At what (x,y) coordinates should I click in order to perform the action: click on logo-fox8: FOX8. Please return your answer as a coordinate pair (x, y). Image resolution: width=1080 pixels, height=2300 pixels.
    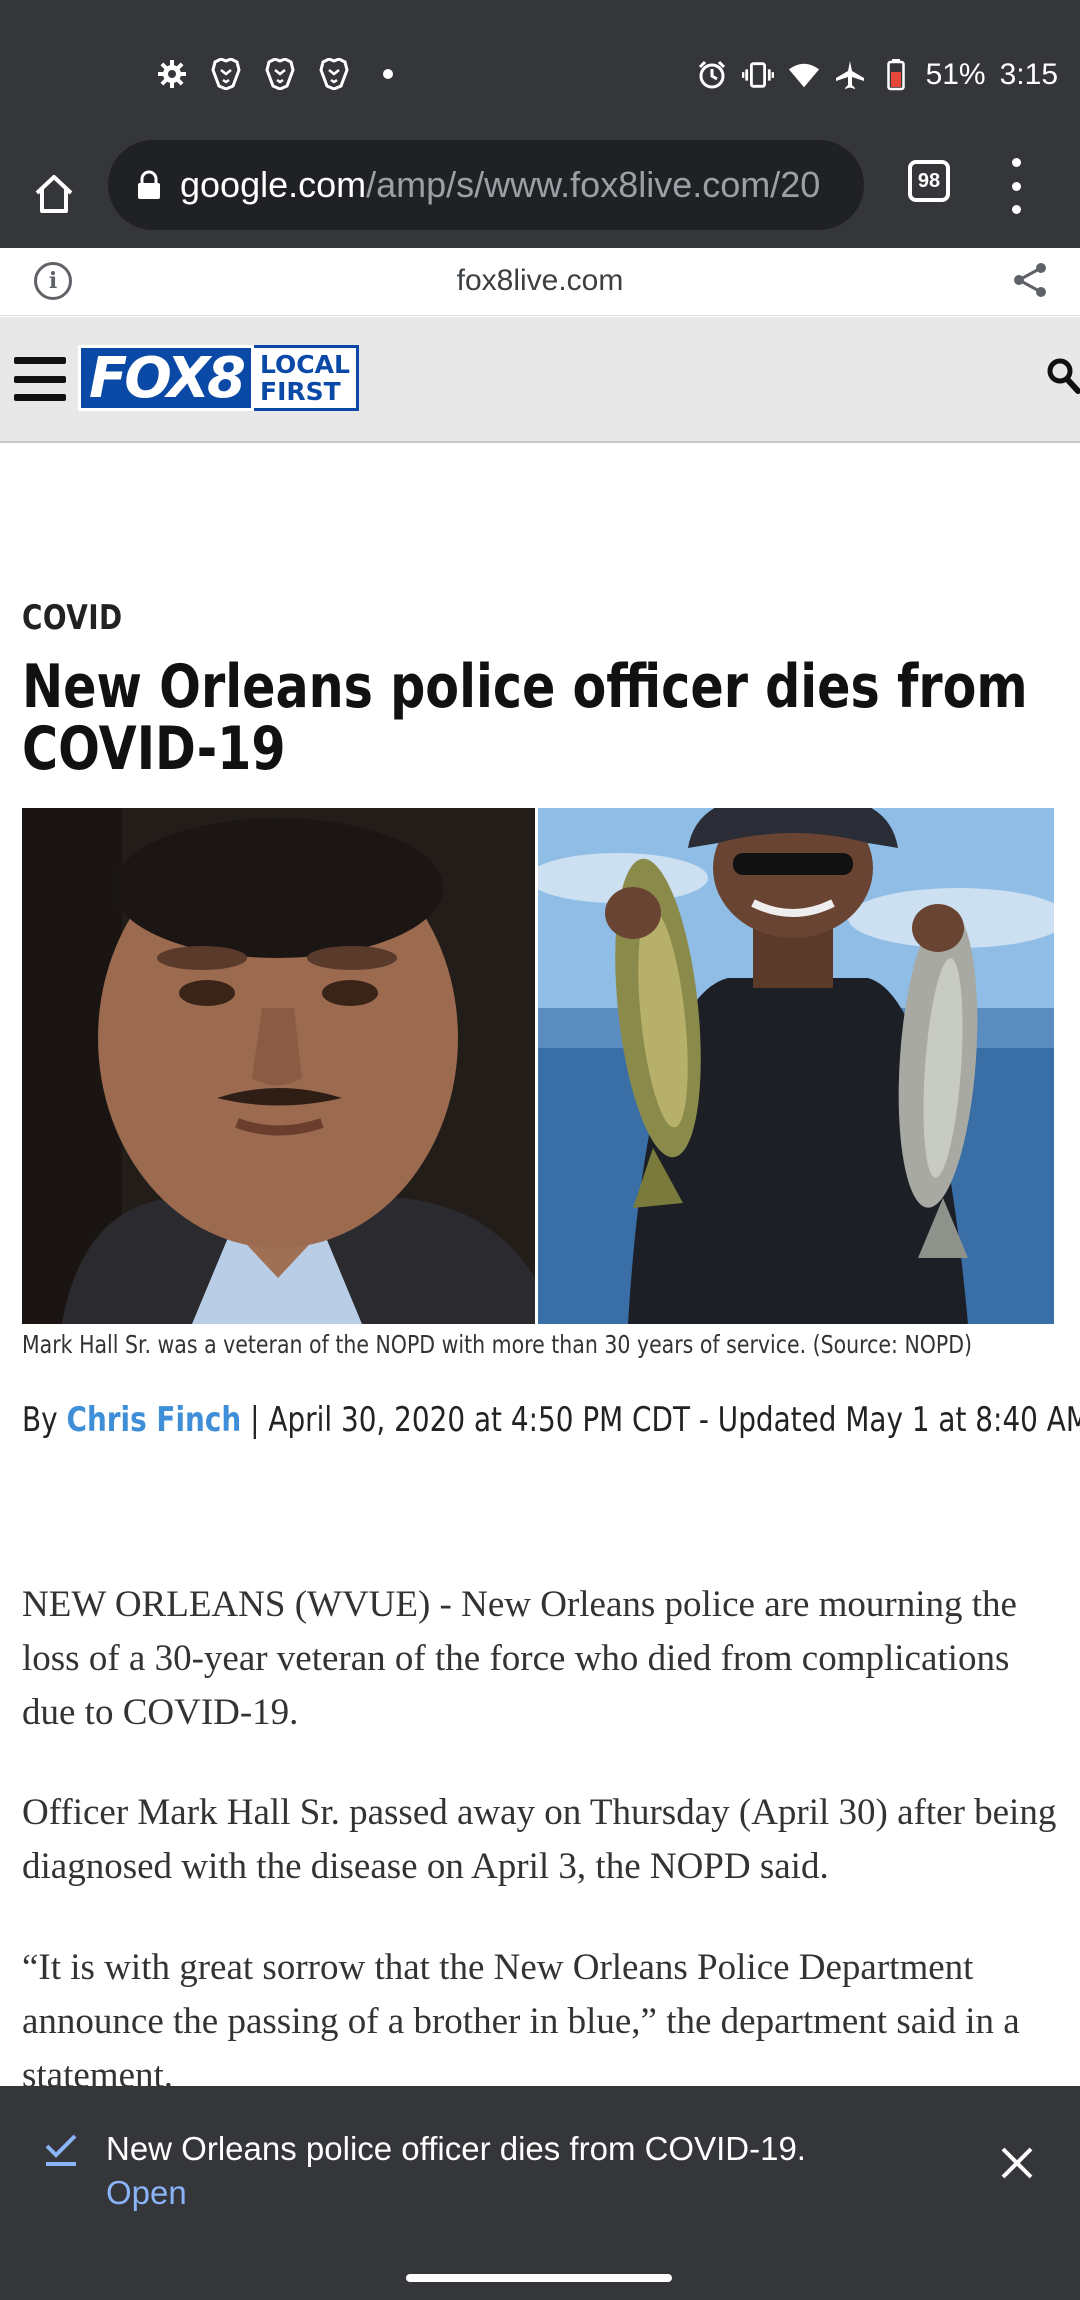
    Looking at the image, I should click on (166, 378).